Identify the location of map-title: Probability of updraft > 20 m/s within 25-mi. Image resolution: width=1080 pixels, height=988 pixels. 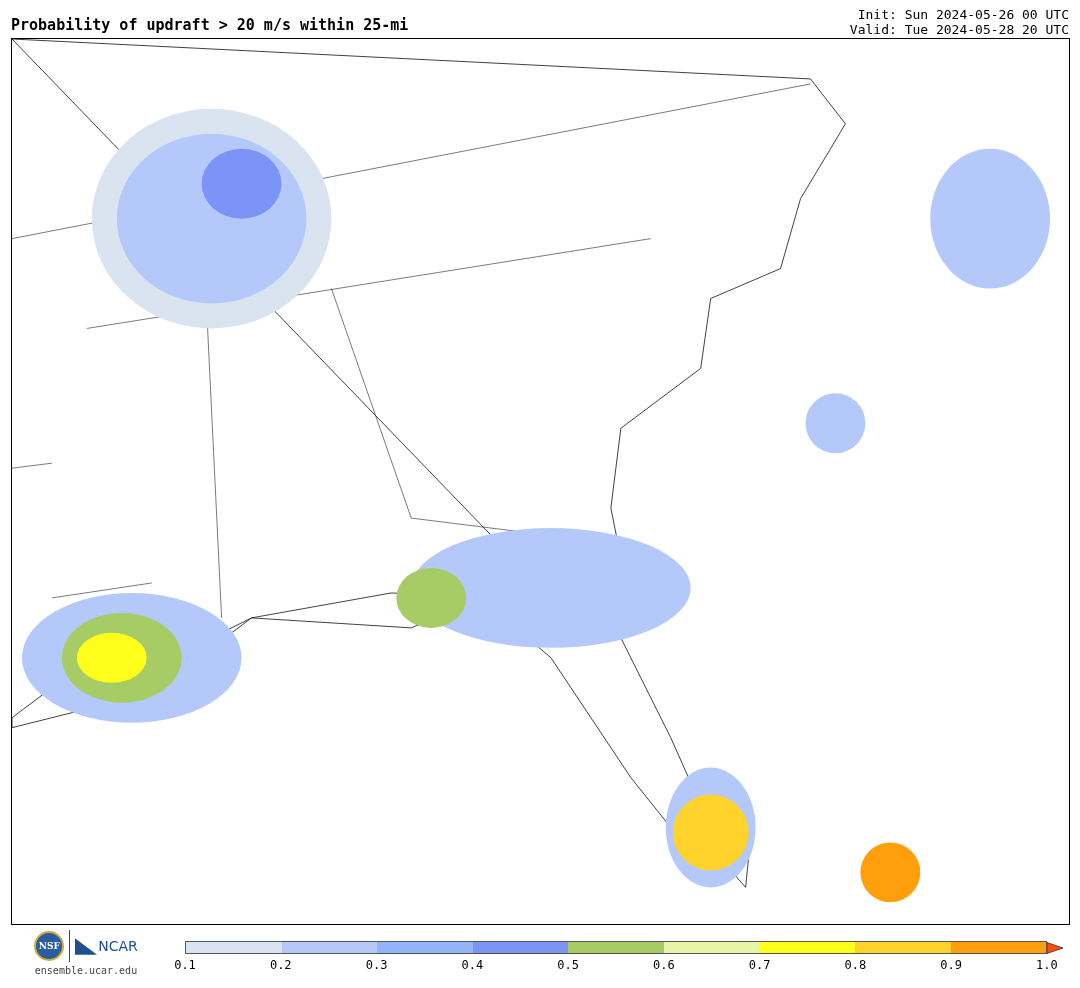
(210, 24).